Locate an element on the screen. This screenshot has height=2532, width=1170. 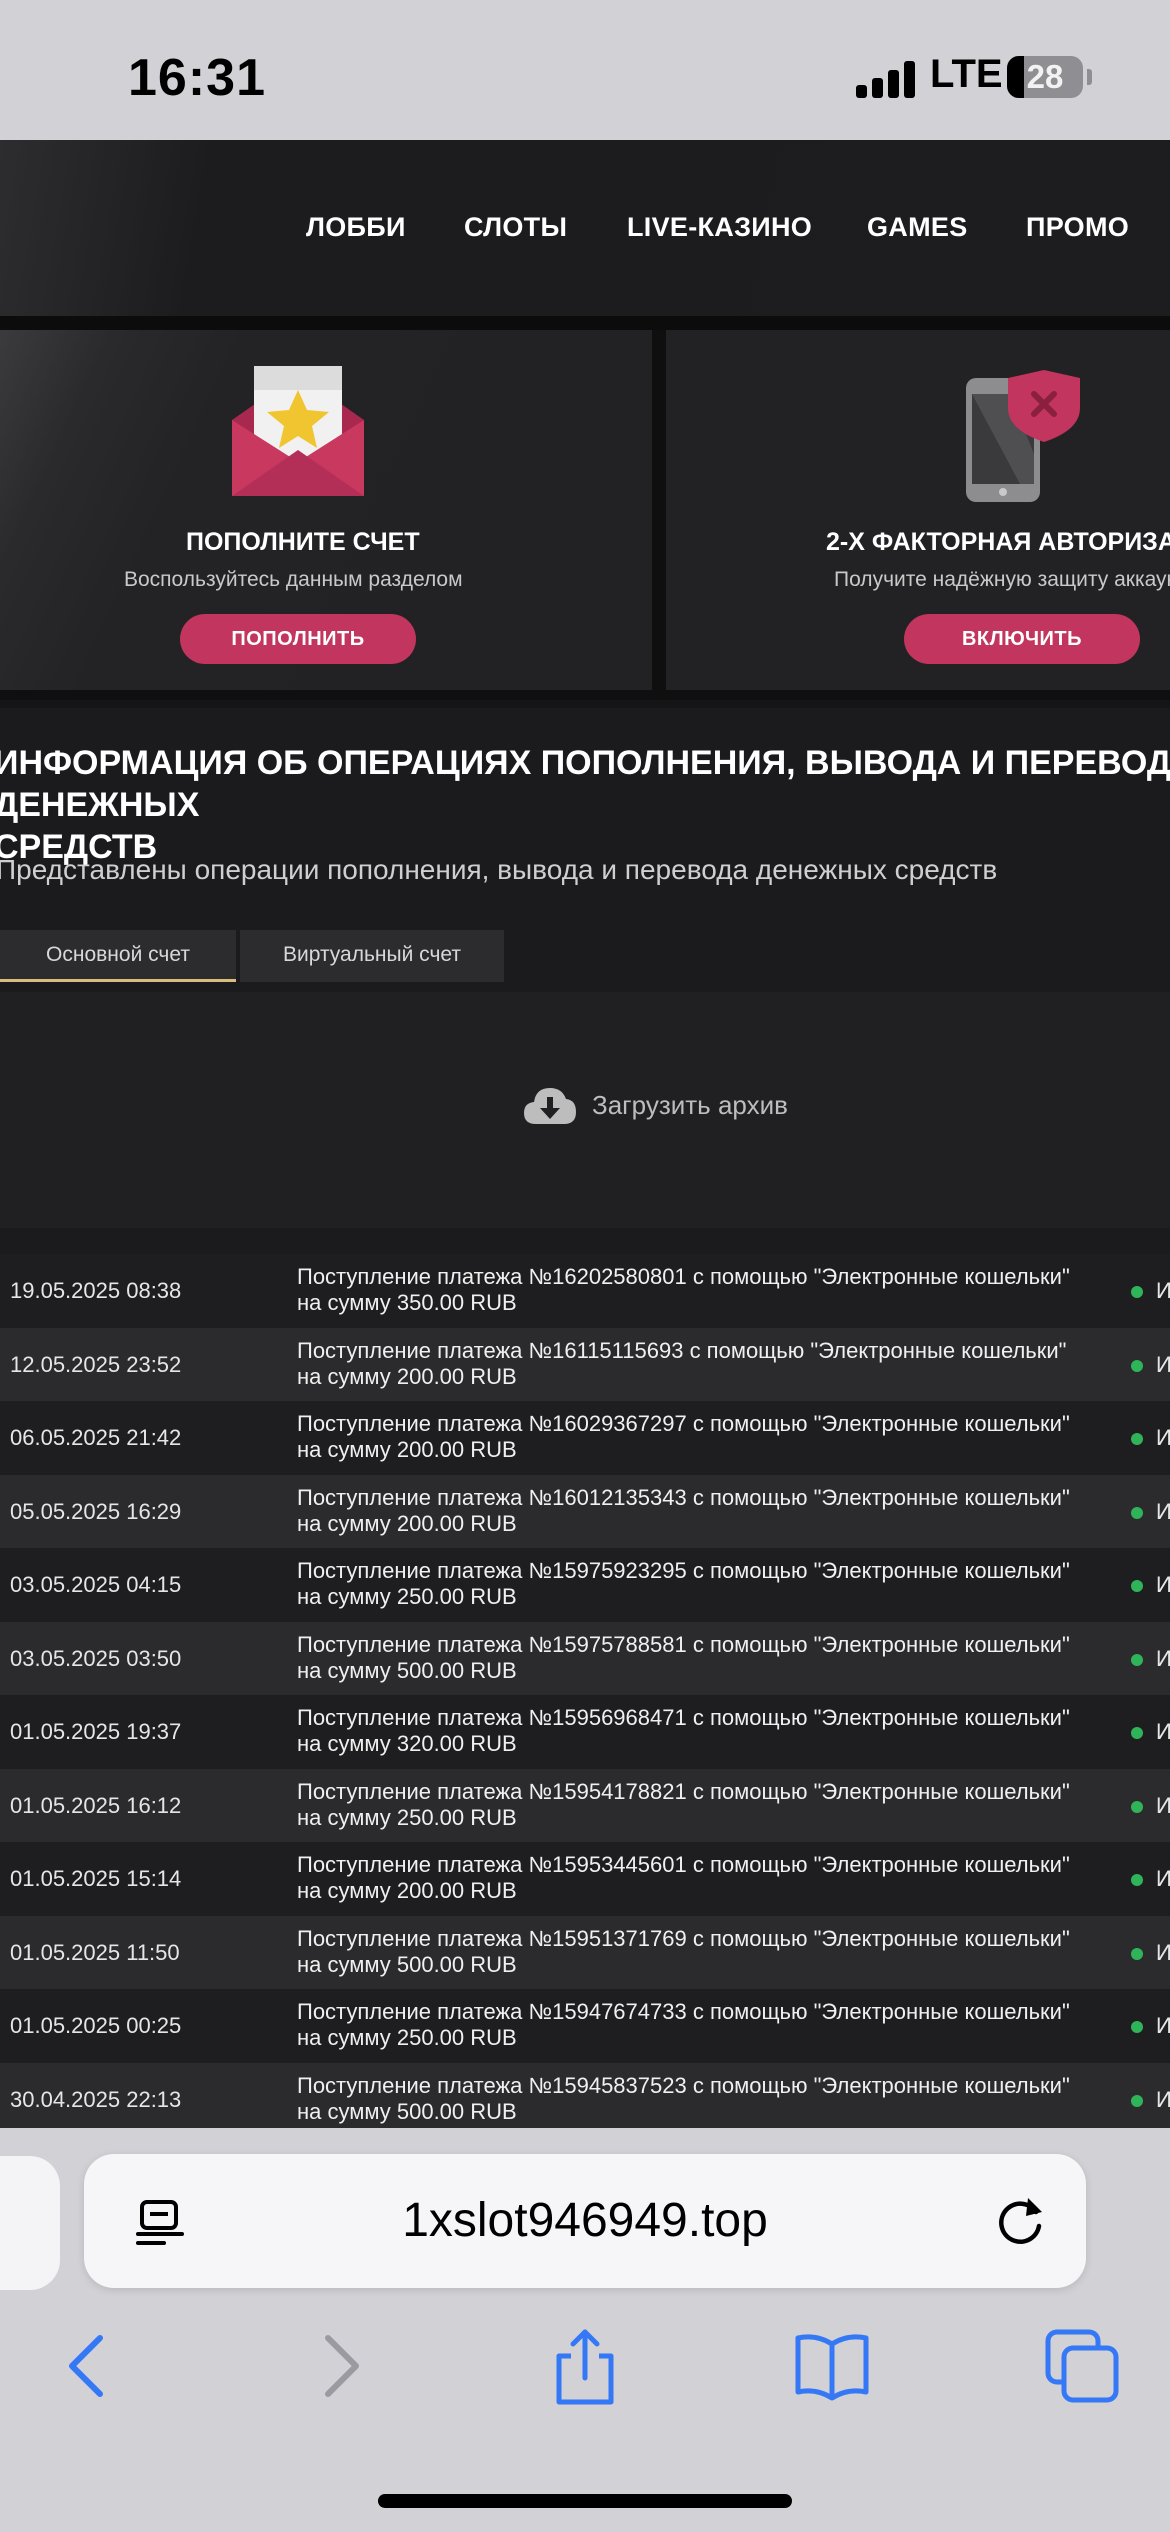
enable-2fa-button: ВКЛЮЧИТЬ is located at coordinates (1022, 639).